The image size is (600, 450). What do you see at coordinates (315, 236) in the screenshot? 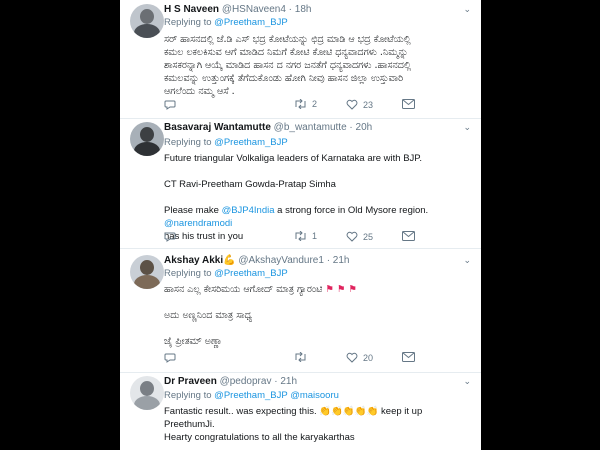
I see `retweet-count: 1` at bounding box center [315, 236].